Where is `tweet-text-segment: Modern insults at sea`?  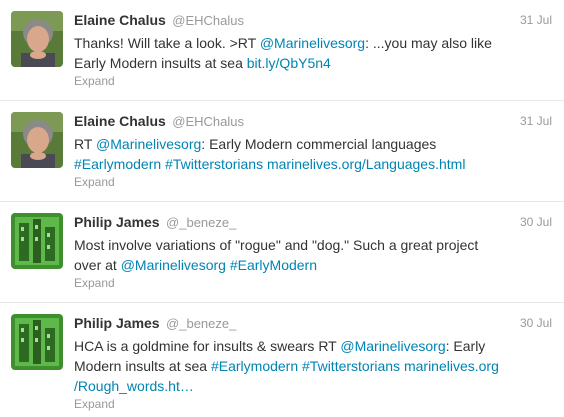 tweet-text-segment: Modern insults at sea is located at coordinates (142, 366).